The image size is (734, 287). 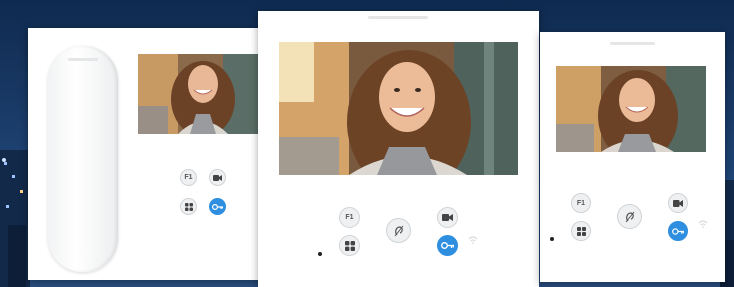 I want to click on video-screen-right, so click(x=631, y=109).